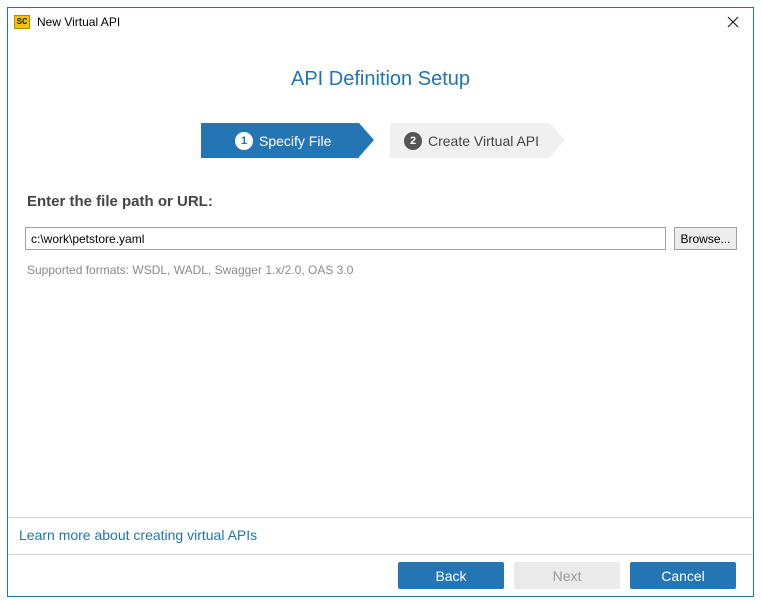 The image size is (762, 602). I want to click on window-title: New Virtual API, so click(79, 22).